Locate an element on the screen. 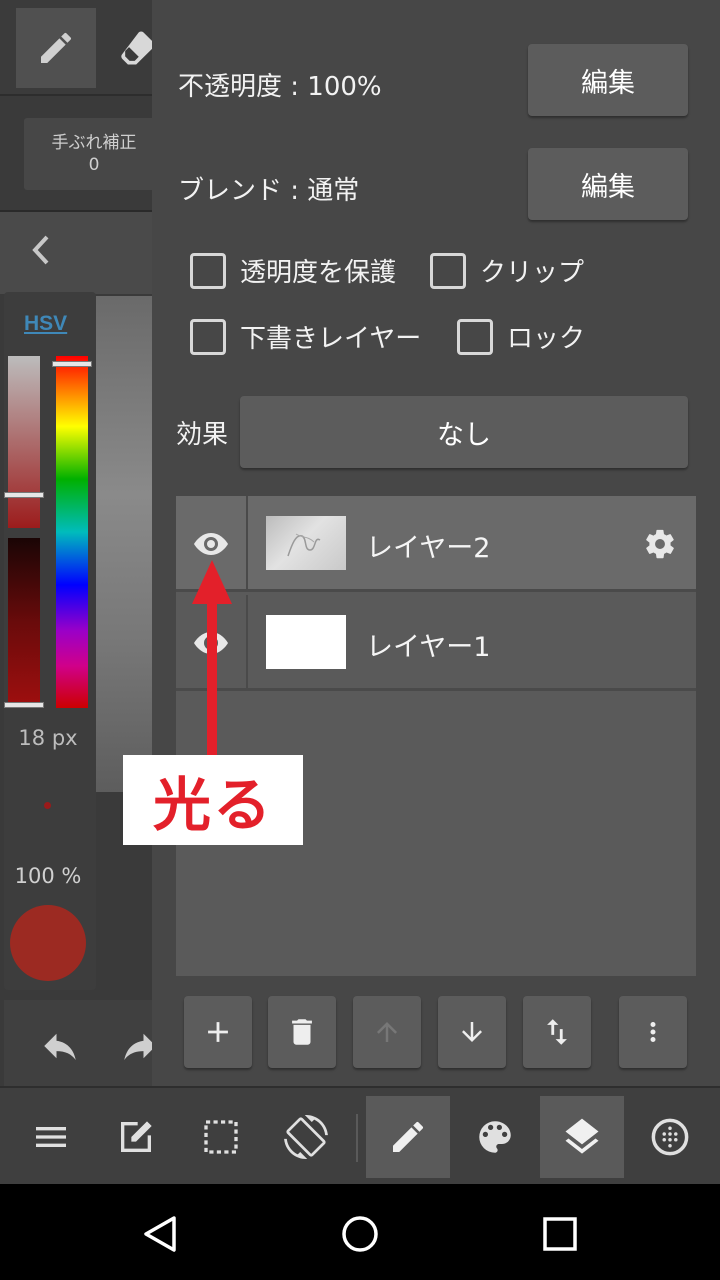  opacity-label: 不透明度 : 100% is located at coordinates (280, 87).